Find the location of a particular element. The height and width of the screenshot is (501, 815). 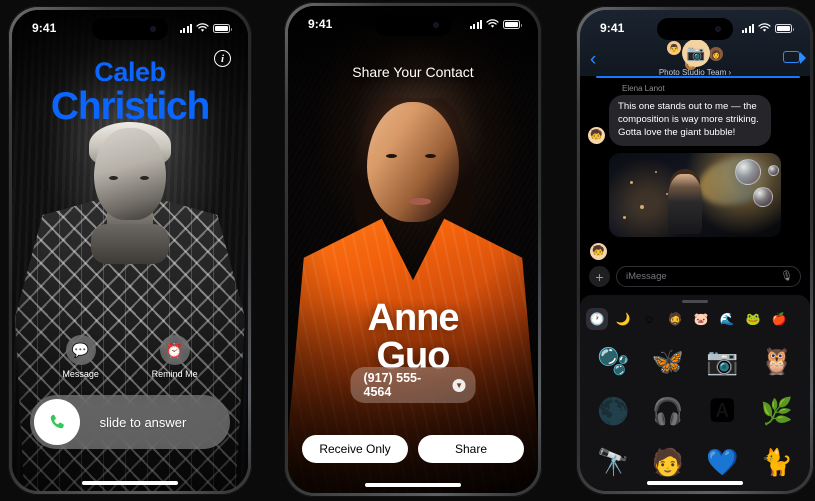

app-red-tab: 🍎 is located at coordinates (779, 319).